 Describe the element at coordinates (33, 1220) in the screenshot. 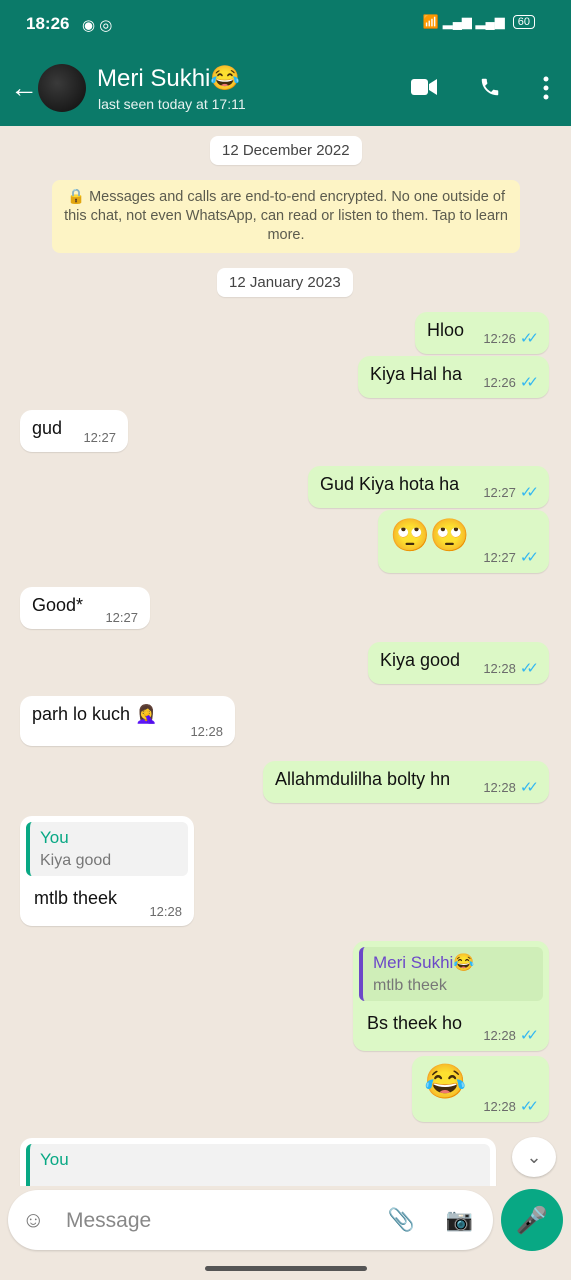

I see `emoji-icon: ☺` at that location.